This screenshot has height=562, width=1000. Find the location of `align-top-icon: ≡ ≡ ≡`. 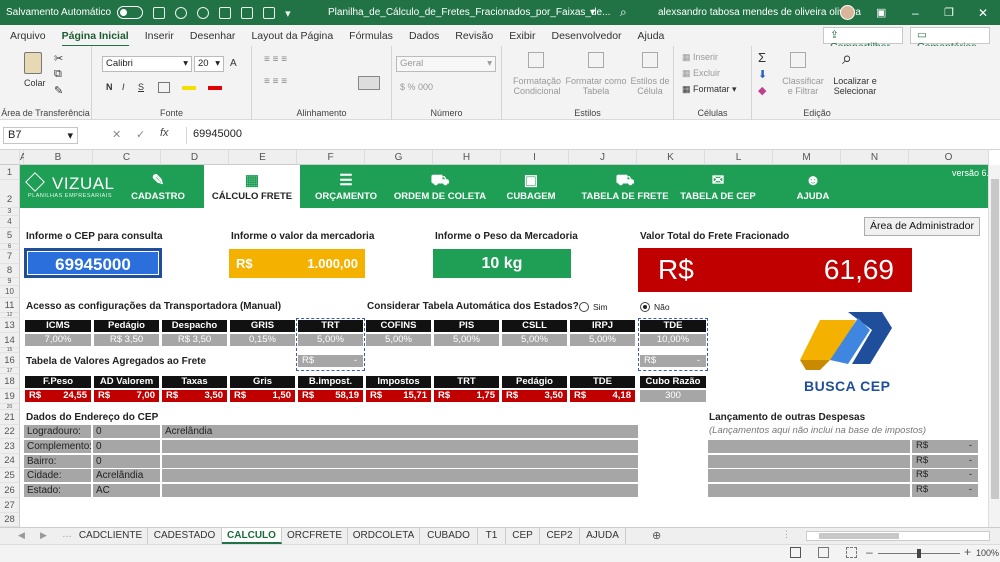

align-top-icon: ≡ ≡ ≡ is located at coordinates (275, 59).